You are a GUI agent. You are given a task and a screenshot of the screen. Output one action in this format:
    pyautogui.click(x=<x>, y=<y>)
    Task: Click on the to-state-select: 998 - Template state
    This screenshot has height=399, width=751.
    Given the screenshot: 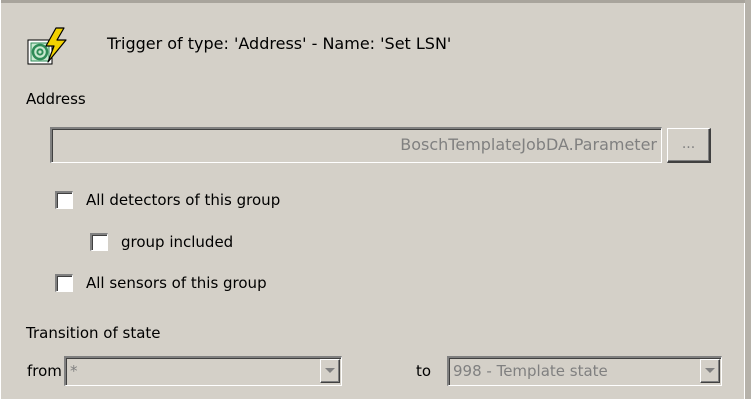 What is the action you would take?
    pyautogui.click(x=584, y=371)
    